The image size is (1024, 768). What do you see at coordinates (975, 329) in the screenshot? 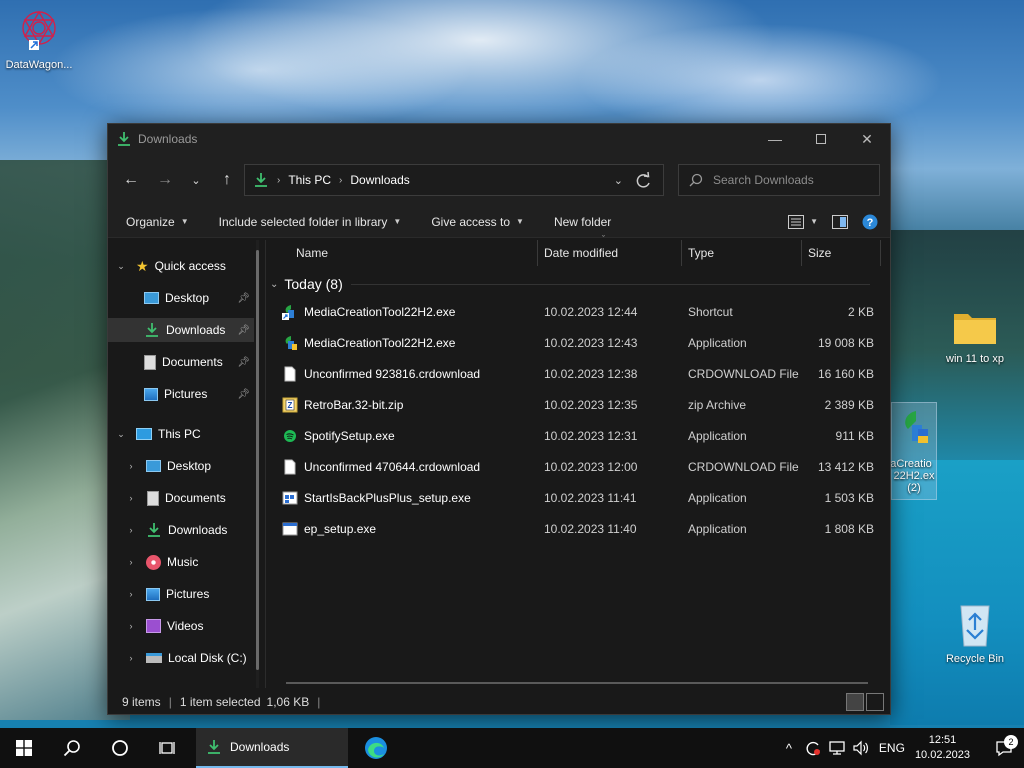
I see `folder-icon` at bounding box center [975, 329].